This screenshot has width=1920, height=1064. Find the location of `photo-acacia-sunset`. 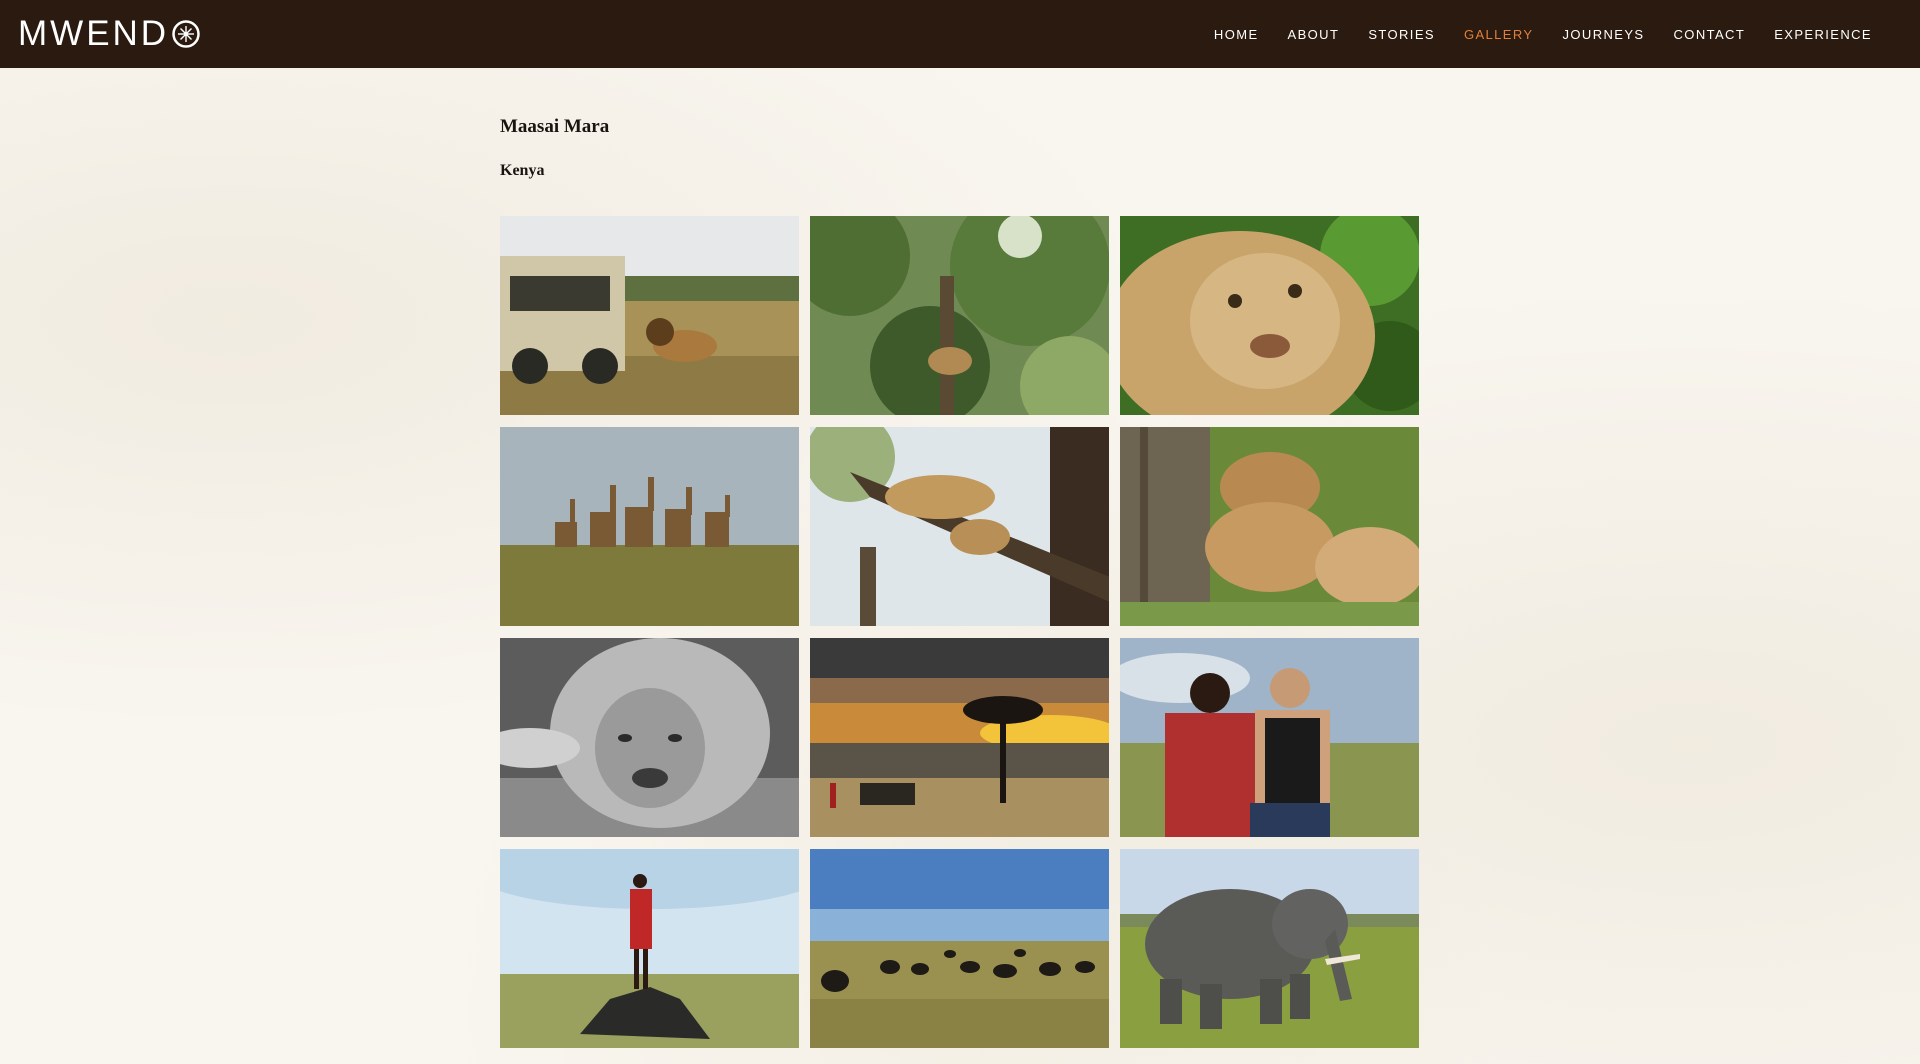

photo-acacia-sunset is located at coordinates (959, 737).